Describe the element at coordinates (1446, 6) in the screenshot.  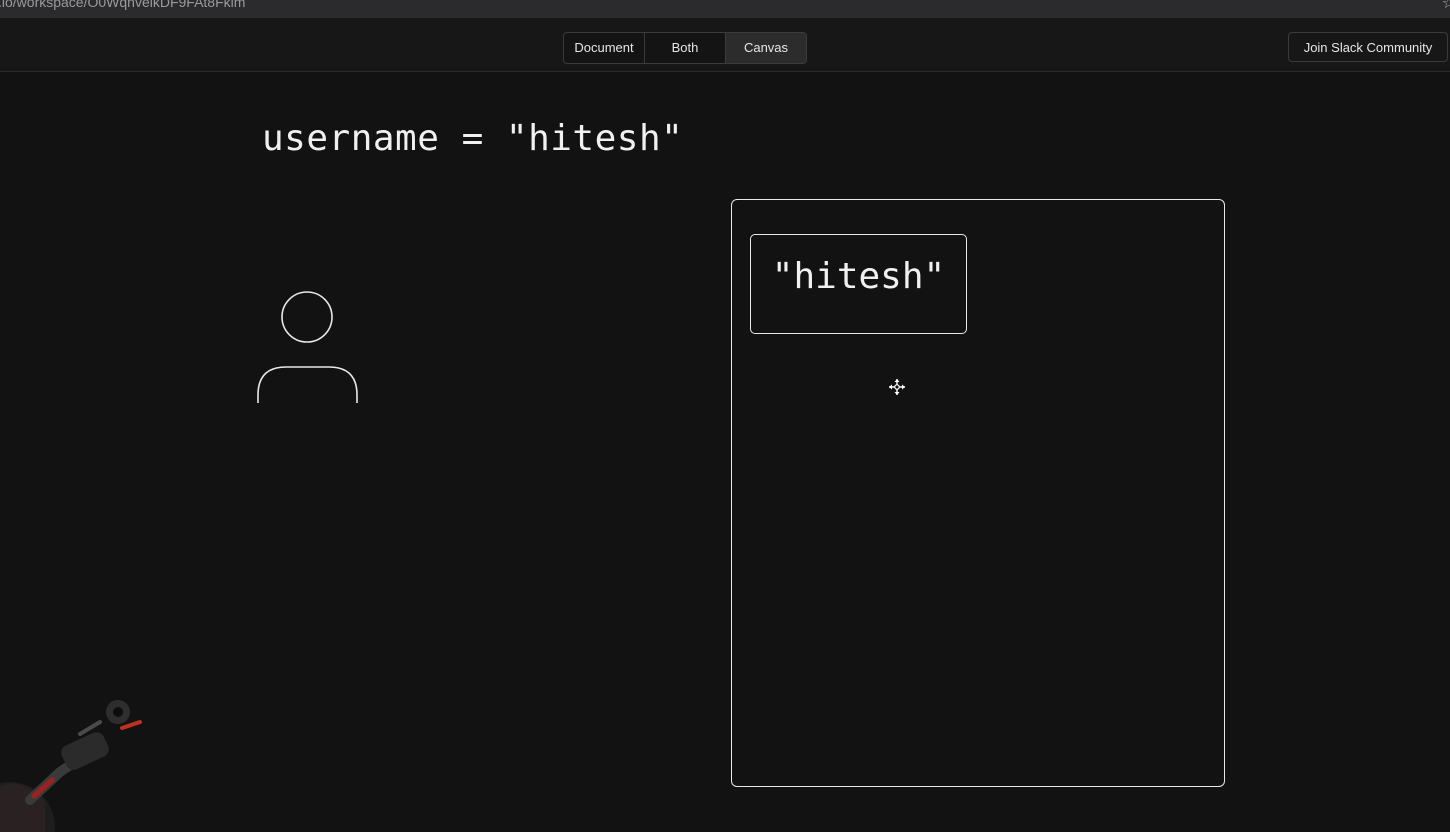
I see `bookmark-star-icon: ☆` at that location.